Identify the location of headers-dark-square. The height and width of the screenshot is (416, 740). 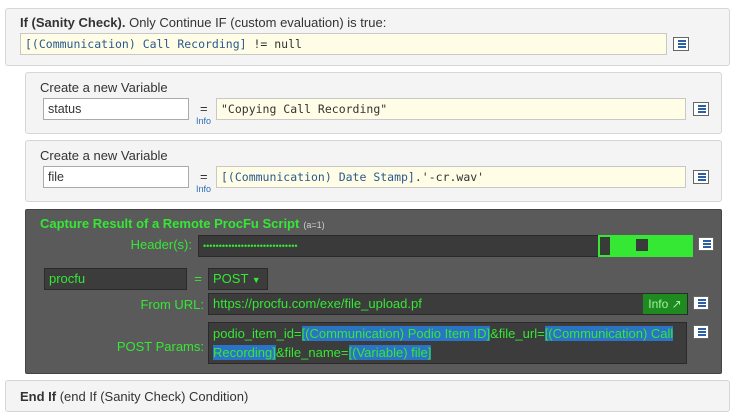
(642, 245).